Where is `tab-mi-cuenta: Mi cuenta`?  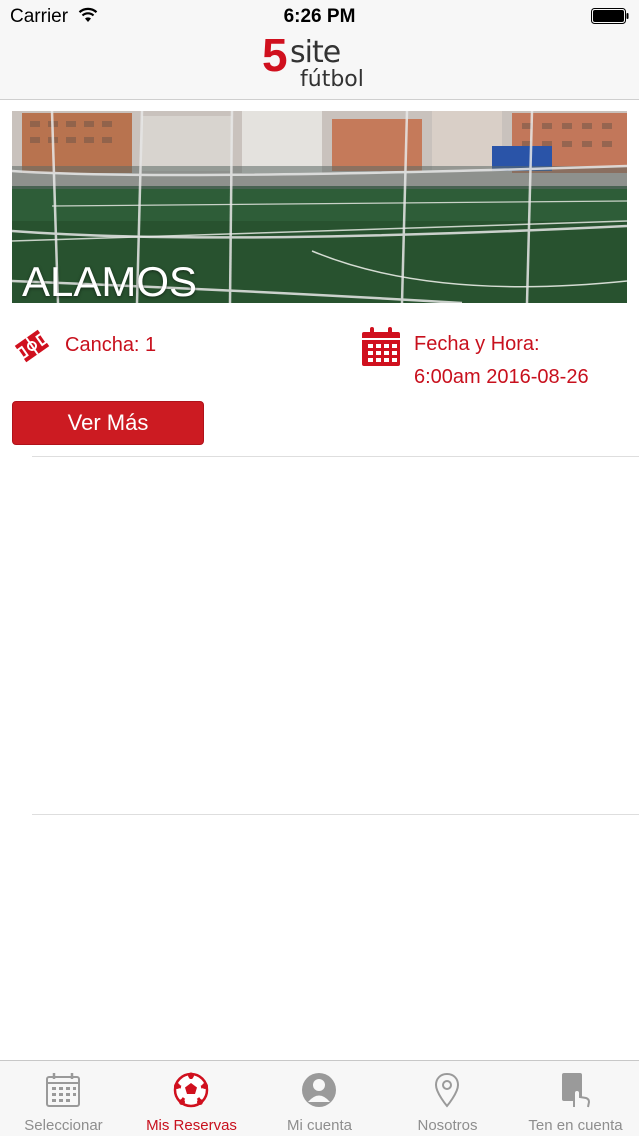 tab-mi-cuenta: Mi cuenta is located at coordinates (319, 1098).